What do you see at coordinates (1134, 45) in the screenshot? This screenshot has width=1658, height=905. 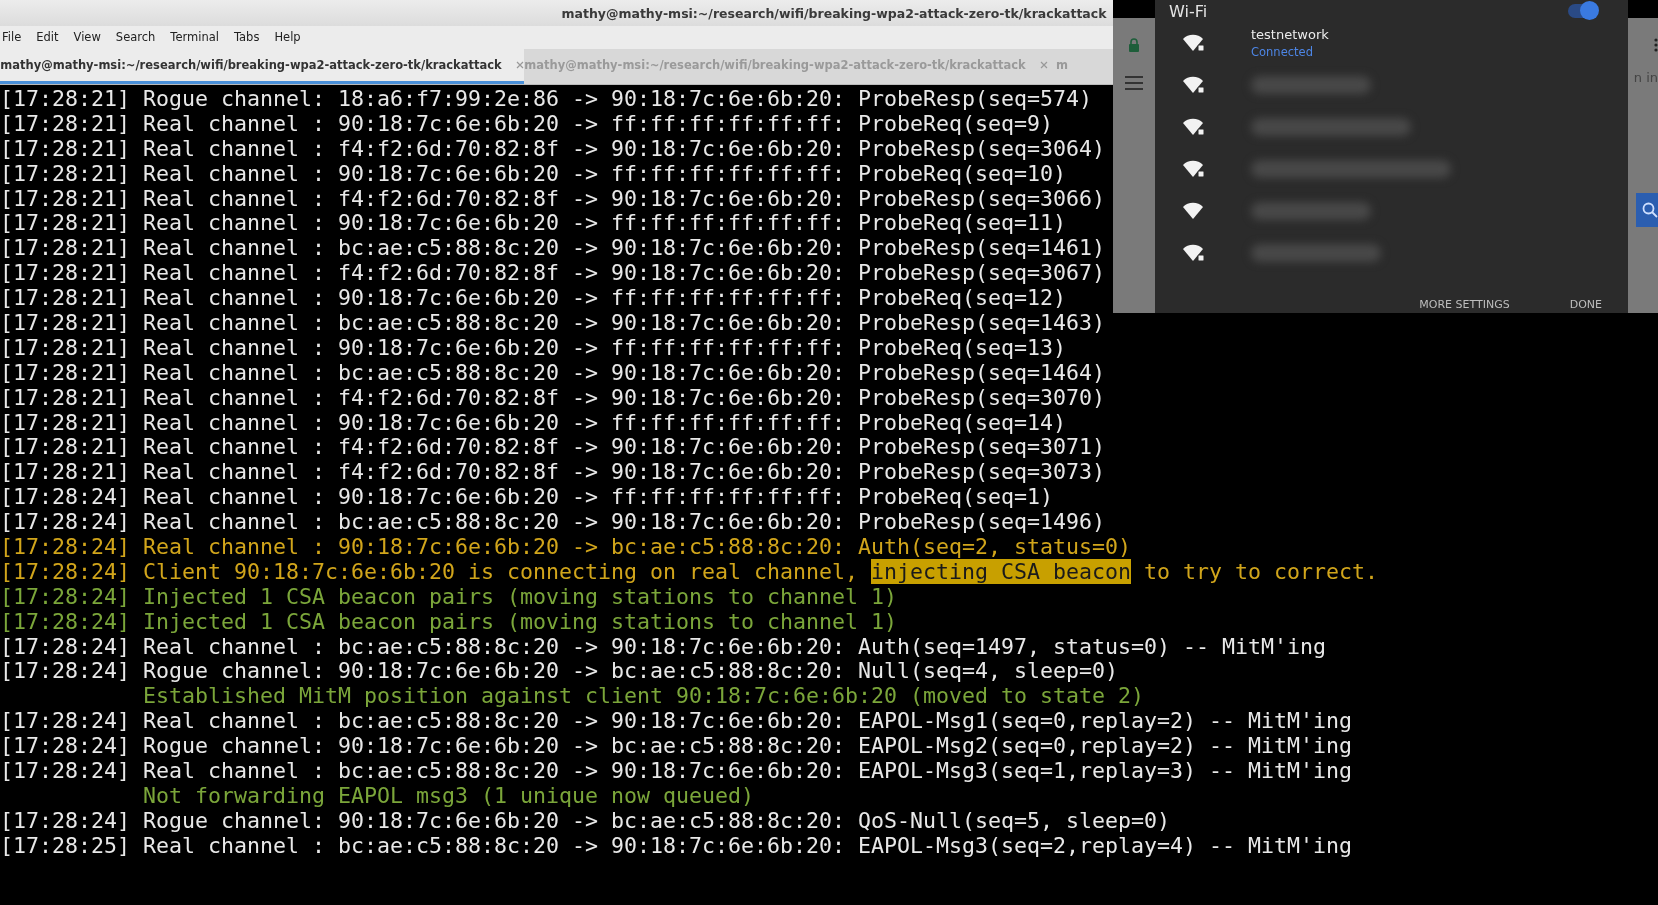 I see `lock-icon` at bounding box center [1134, 45].